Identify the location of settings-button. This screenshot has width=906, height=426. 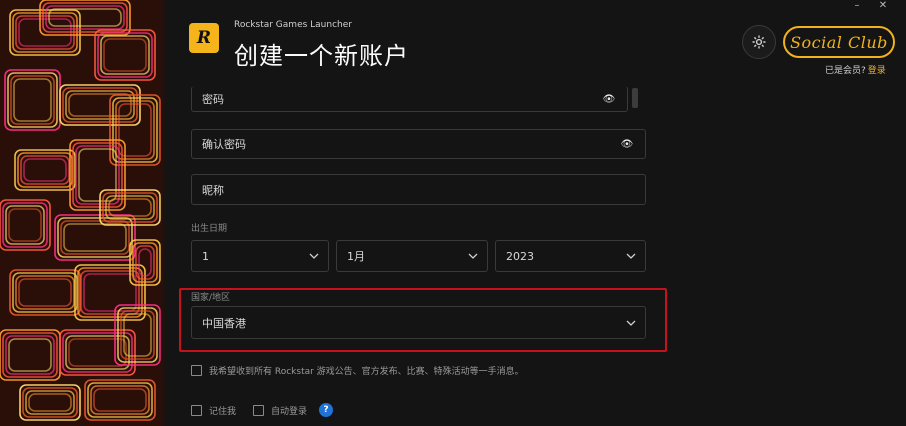
(759, 42).